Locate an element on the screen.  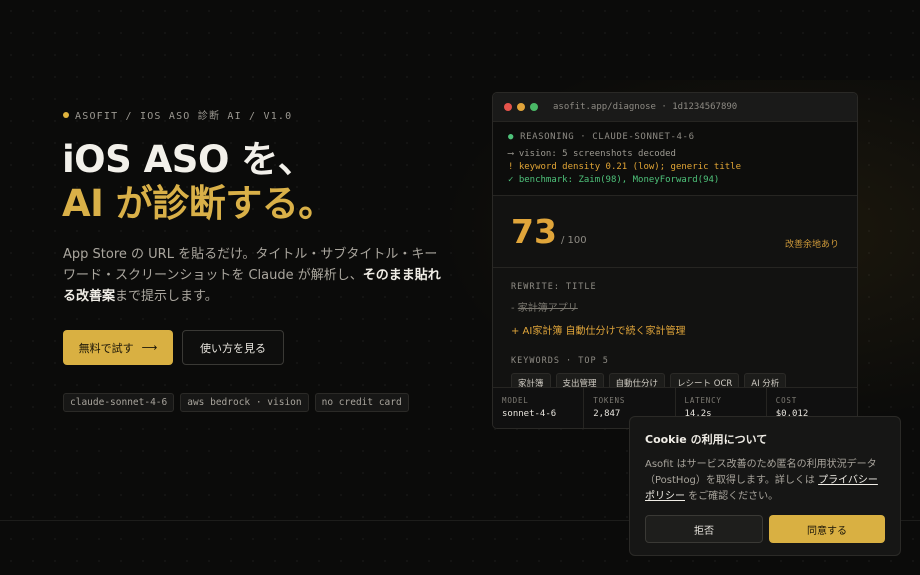
chip-model: claude-sonnet-4-6 is located at coordinates (119, 402).